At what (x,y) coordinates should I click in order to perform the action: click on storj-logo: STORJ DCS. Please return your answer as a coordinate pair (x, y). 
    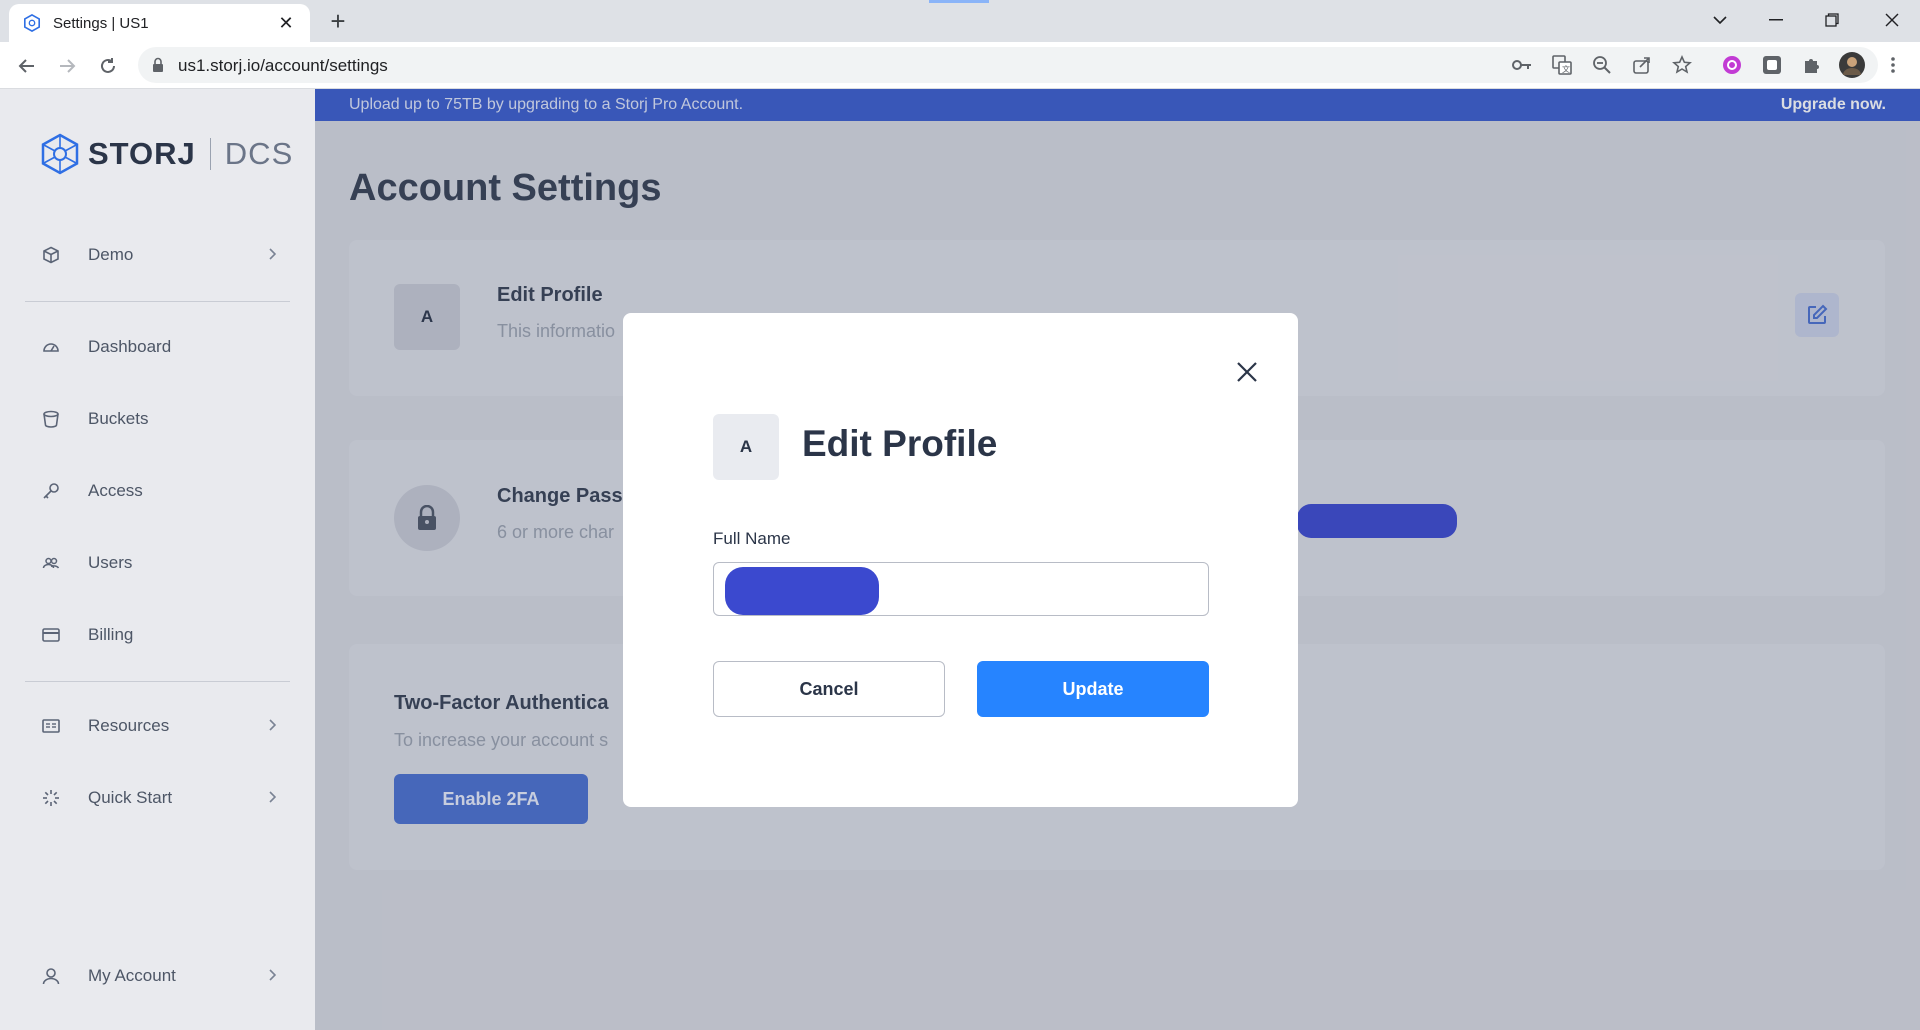
    Looking at the image, I should click on (166, 154).